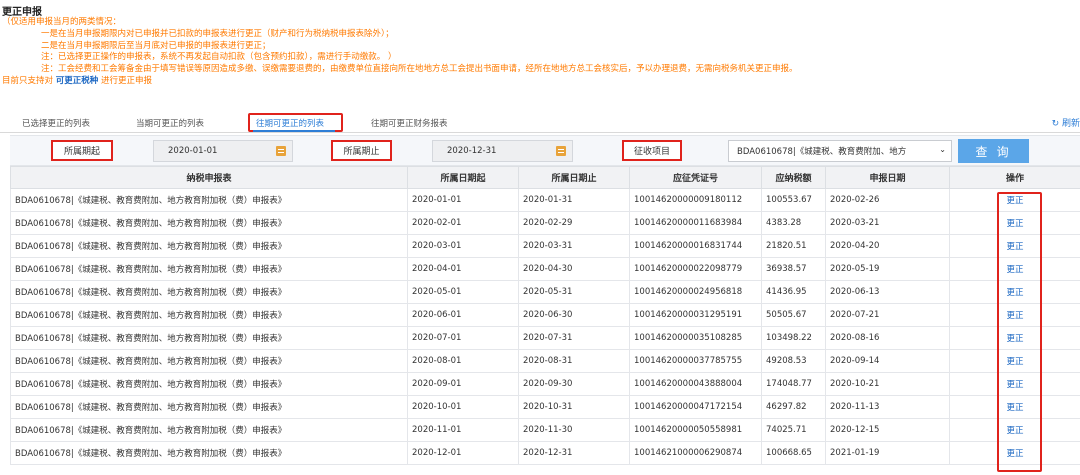  Describe the element at coordinates (170, 123) in the screenshot. I see `tab-current-correctable: 当期可更正的列表` at that location.